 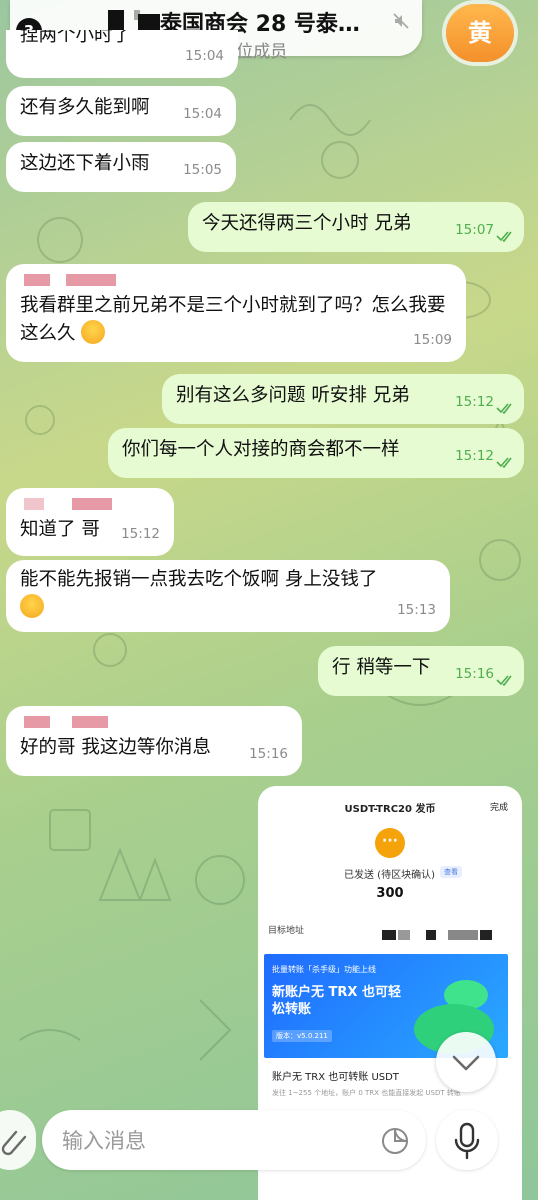 I want to click on message-bubble-in: 好的哥 我这边等你消息 15:16, so click(x=154, y=741).